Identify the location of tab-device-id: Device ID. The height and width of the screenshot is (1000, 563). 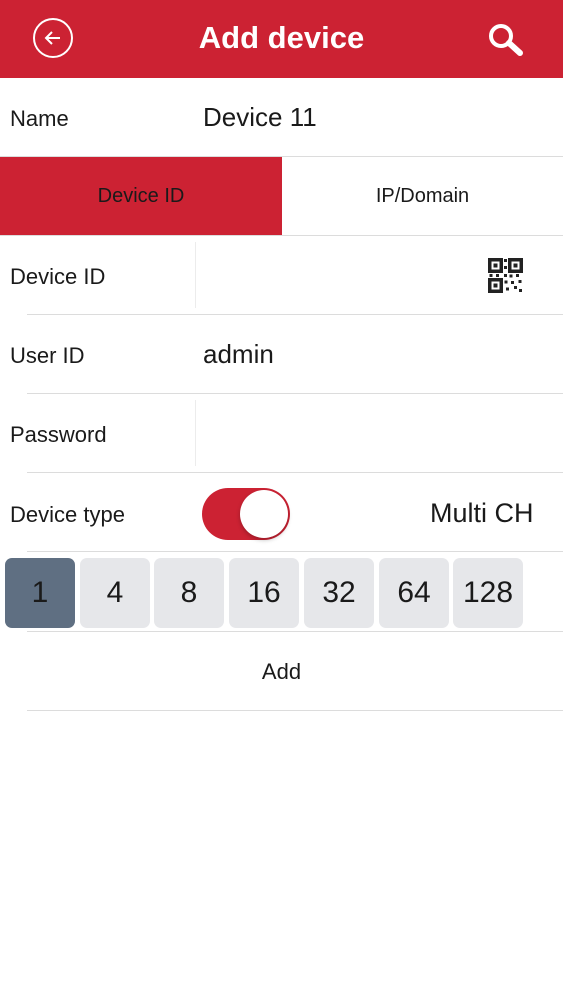
(141, 196).